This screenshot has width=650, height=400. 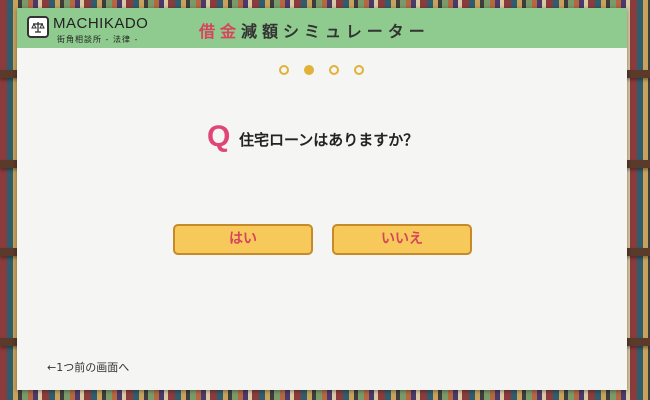 I want to click on scales-icon, so click(x=38, y=27).